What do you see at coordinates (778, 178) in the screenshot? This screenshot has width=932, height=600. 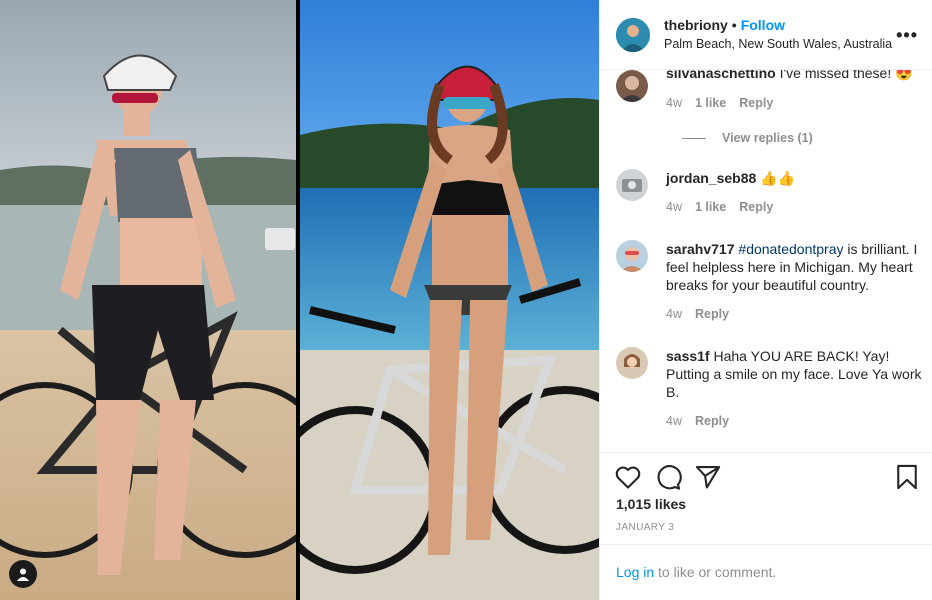 I see `comment-text: 👍👍` at bounding box center [778, 178].